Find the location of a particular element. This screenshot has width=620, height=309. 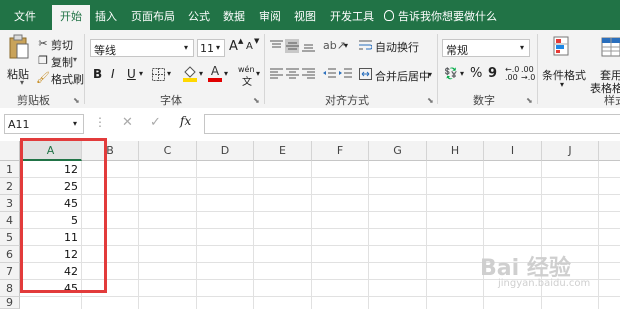

tab-home: 开始 is located at coordinates (71, 17).